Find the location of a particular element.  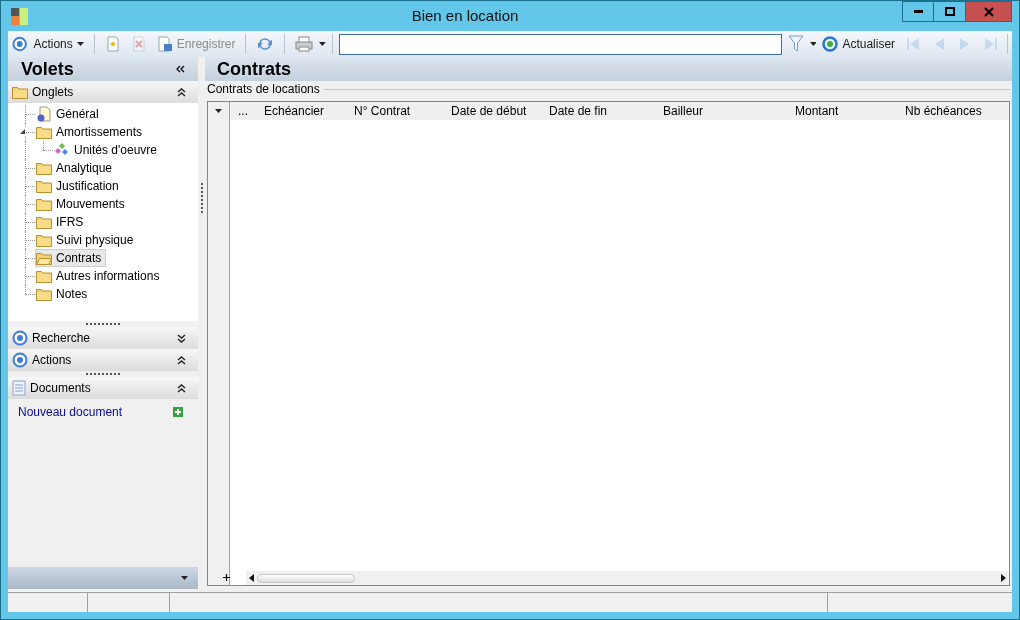

page-title: Contrats is located at coordinates (254, 69).